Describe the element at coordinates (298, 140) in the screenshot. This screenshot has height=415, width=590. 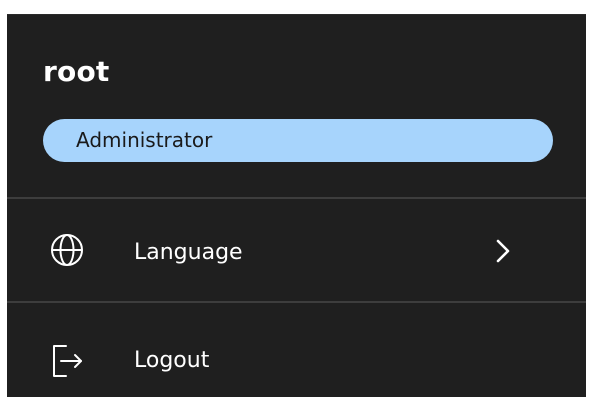
I see `role-badge: Administrator` at that location.